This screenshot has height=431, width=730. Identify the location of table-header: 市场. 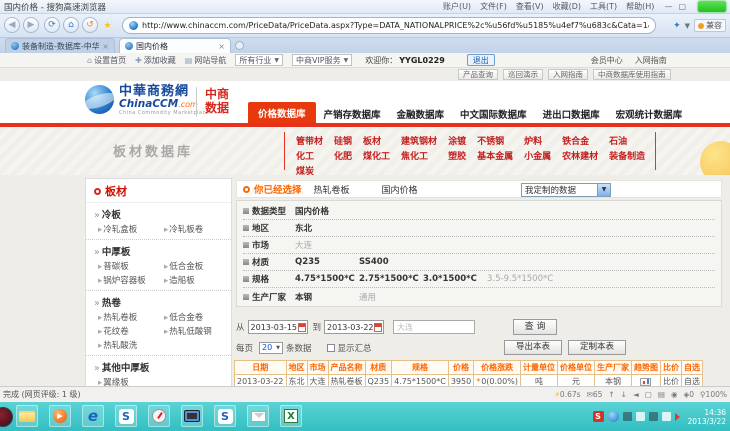
(317, 367).